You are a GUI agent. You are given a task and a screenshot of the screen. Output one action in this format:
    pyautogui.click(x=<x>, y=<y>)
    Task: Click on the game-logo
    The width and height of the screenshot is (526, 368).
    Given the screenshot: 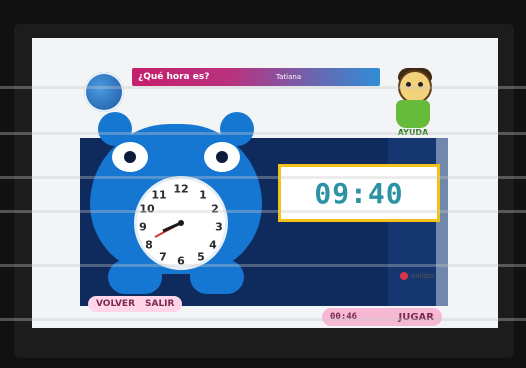 What is the action you would take?
    pyautogui.click(x=104, y=92)
    